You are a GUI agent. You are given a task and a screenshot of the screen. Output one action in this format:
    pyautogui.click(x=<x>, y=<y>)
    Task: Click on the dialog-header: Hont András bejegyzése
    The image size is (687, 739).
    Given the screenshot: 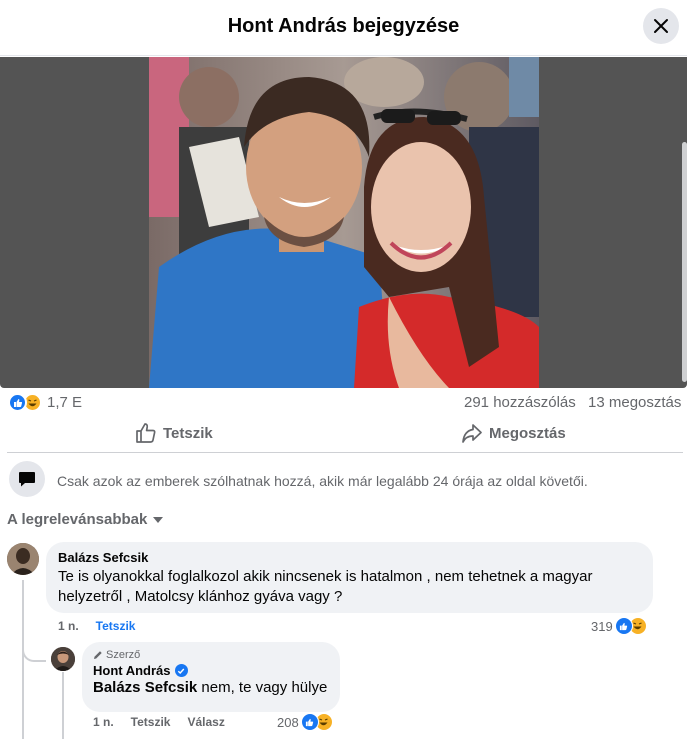 What is the action you would take?
    pyautogui.click(x=343, y=28)
    